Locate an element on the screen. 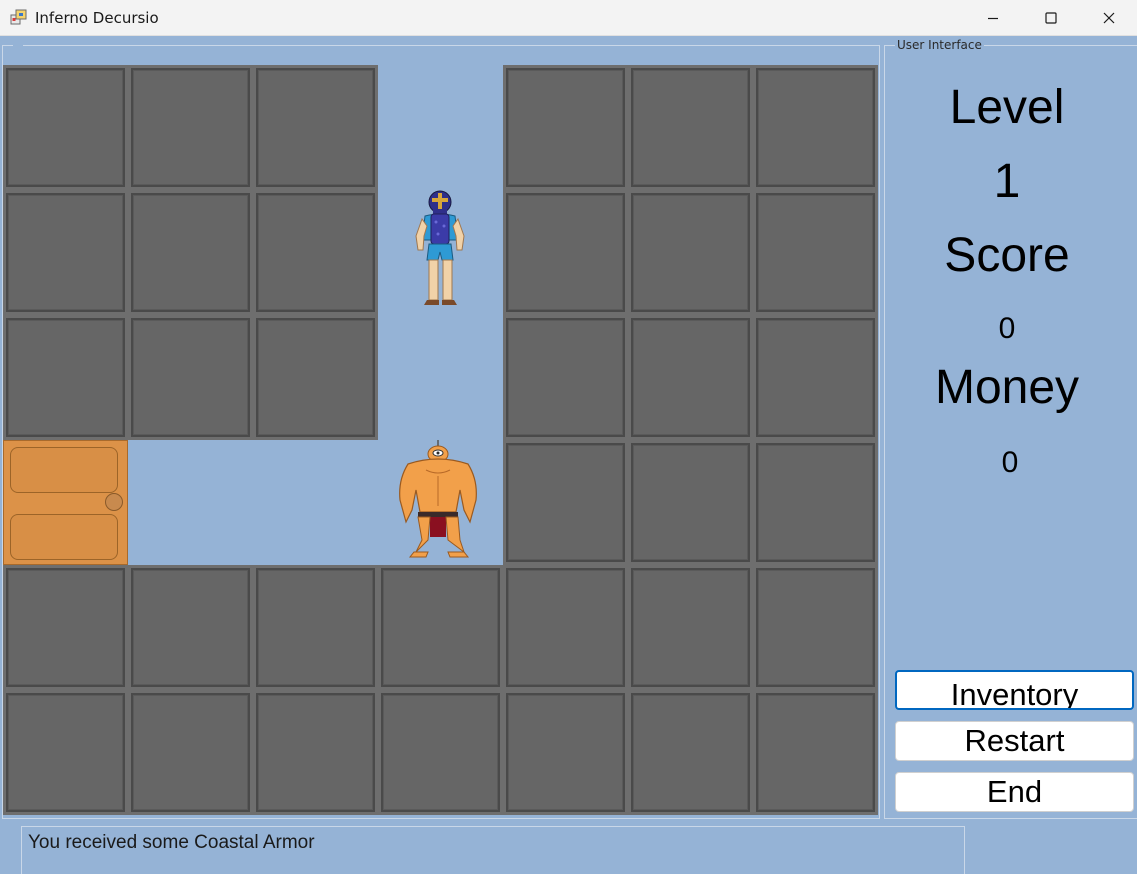 This screenshot has height=874, width=1137. message-log: You received some Coastal Armor is located at coordinates (493, 850).